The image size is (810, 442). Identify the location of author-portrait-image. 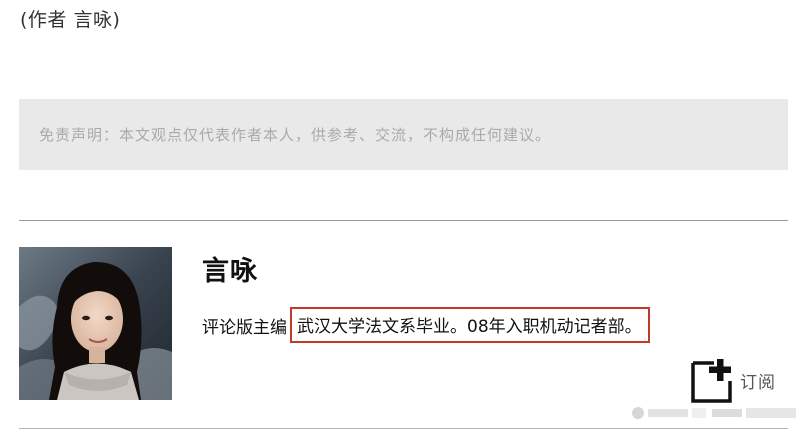
(95, 323).